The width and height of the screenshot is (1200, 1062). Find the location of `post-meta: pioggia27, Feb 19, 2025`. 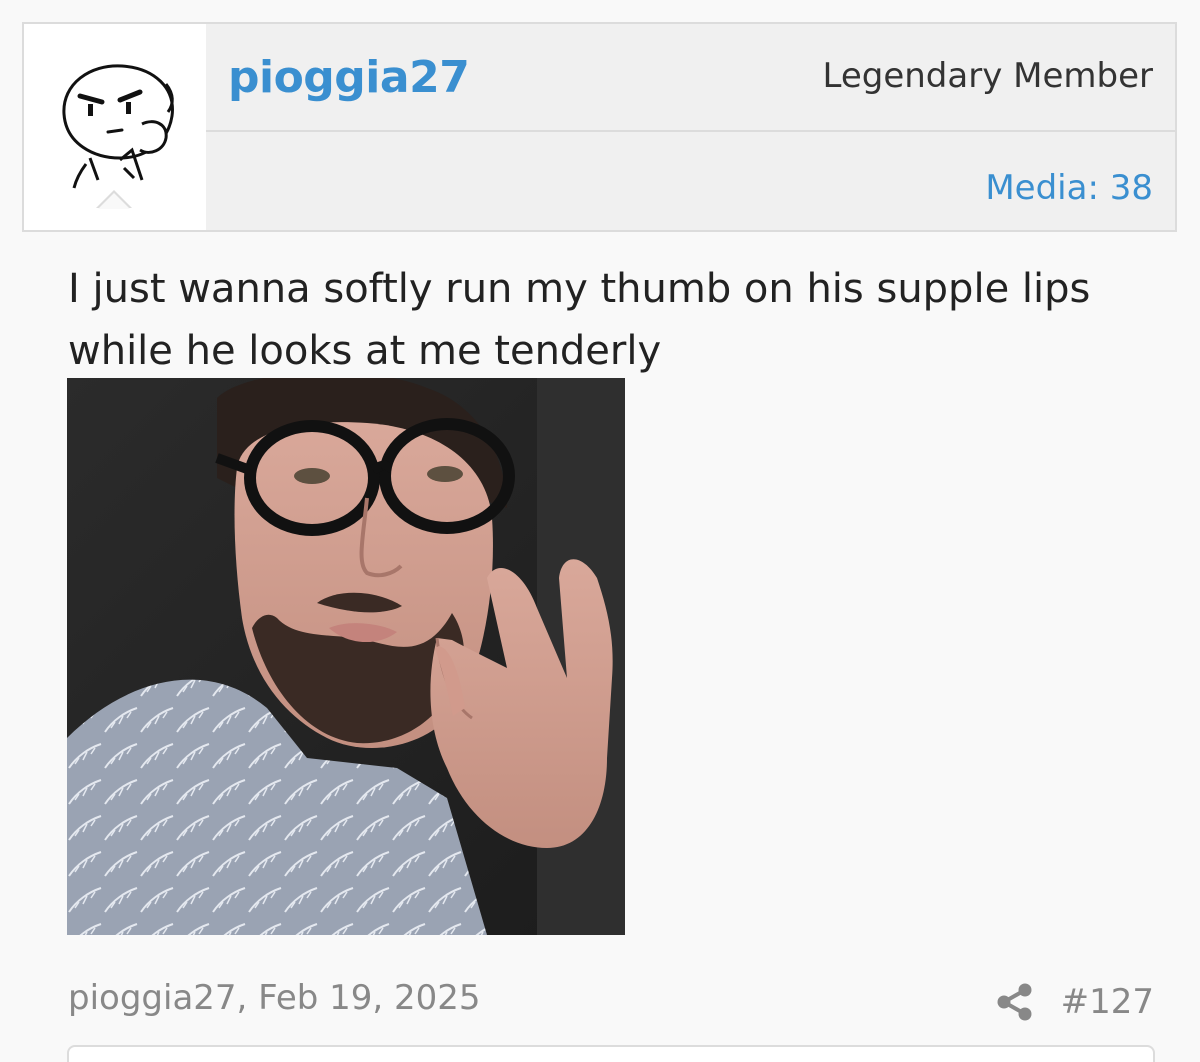

post-meta: pioggia27, Feb 19, 2025 is located at coordinates (274, 998).